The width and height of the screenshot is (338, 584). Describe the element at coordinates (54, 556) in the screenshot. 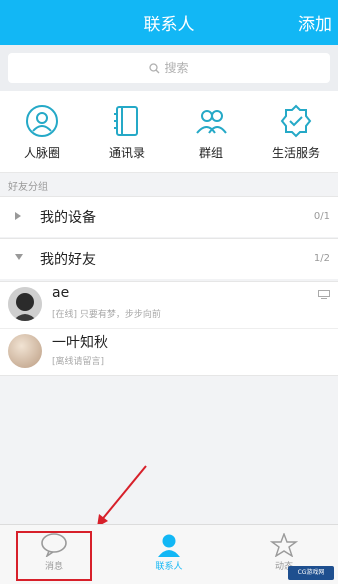

I see `annotation-highlight-box` at that location.